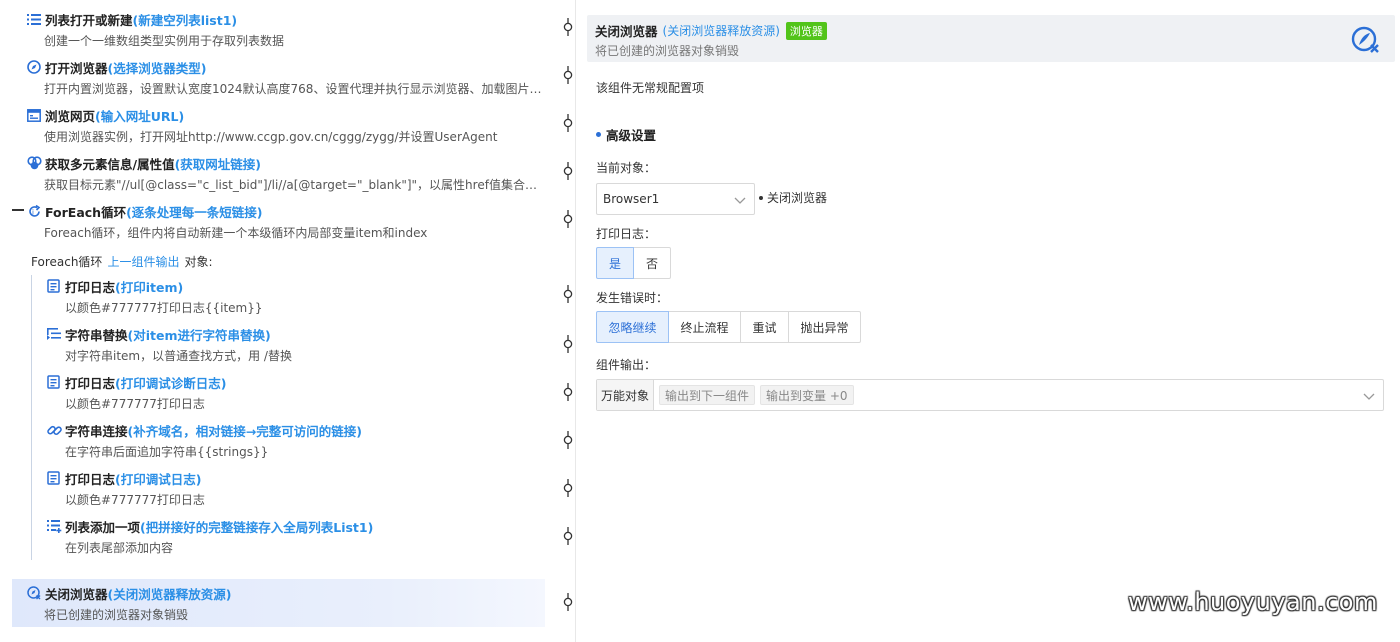  What do you see at coordinates (194, 212) in the screenshot?
I see `step-note: (逐条处理每一条短链接)` at bounding box center [194, 212].